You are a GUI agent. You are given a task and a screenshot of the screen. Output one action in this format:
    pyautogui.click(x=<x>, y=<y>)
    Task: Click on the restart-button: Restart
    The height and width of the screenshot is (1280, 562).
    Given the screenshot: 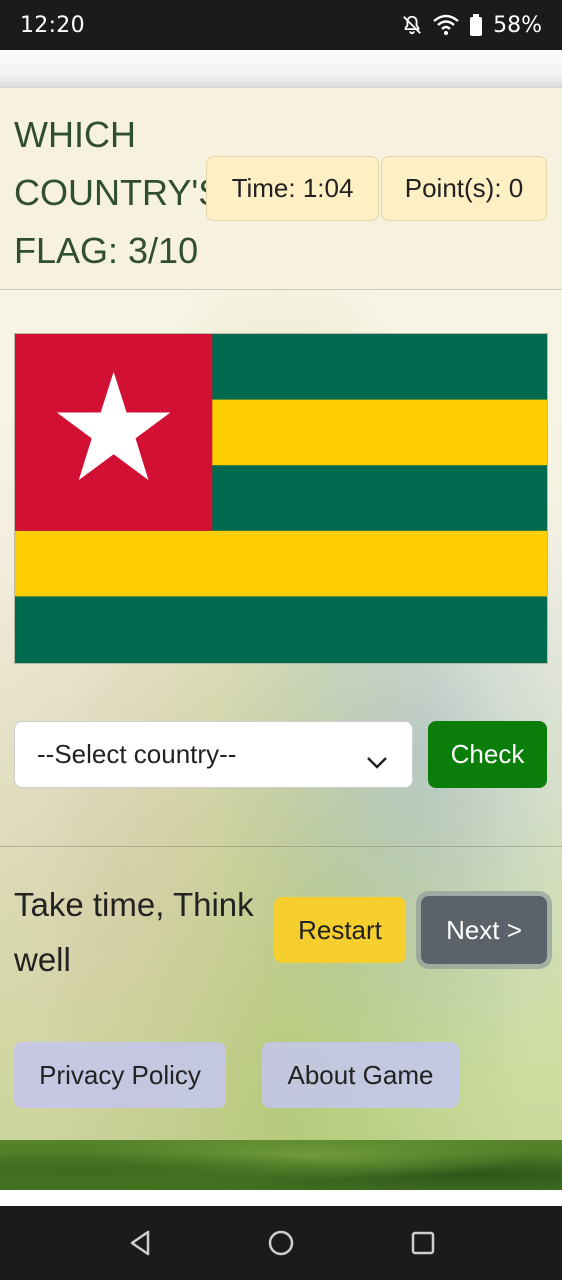 What is the action you would take?
    pyautogui.click(x=340, y=930)
    